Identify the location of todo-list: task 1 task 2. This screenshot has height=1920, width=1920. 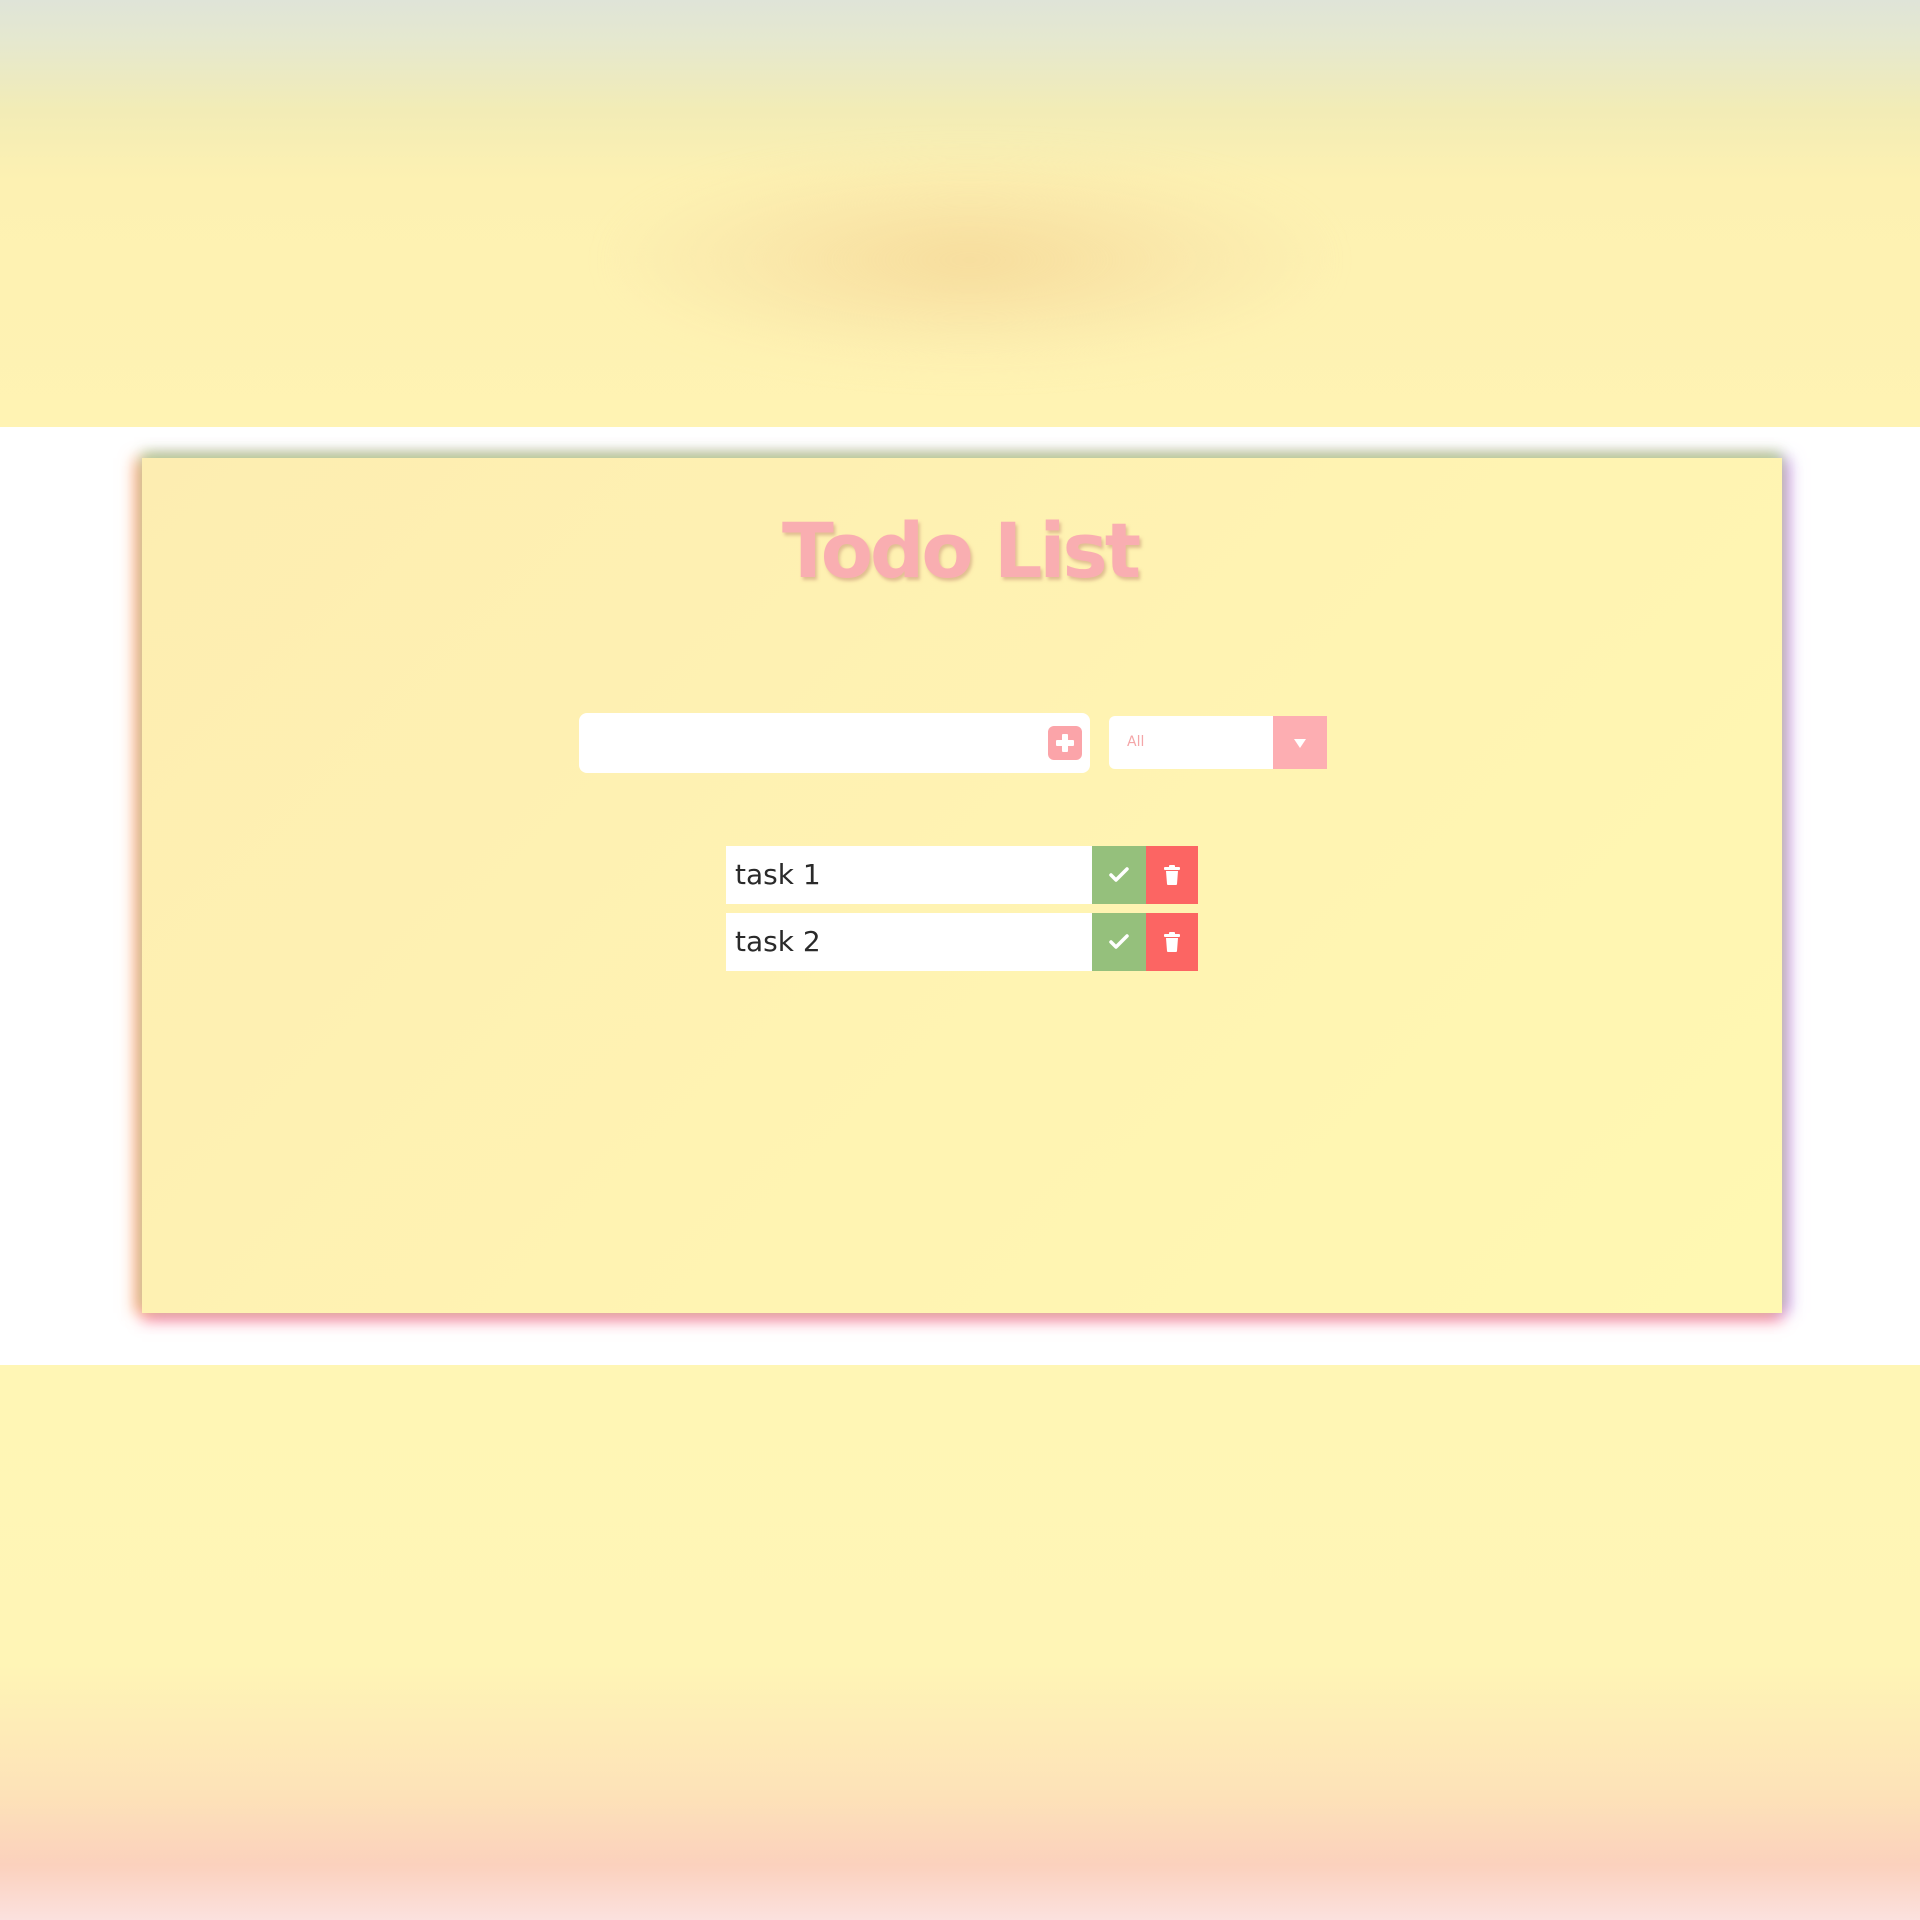
(962, 913).